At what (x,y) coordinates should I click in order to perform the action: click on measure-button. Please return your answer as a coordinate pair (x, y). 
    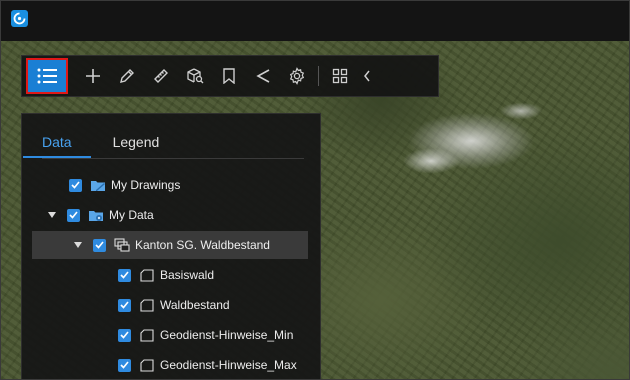
    Looking at the image, I should click on (161, 76).